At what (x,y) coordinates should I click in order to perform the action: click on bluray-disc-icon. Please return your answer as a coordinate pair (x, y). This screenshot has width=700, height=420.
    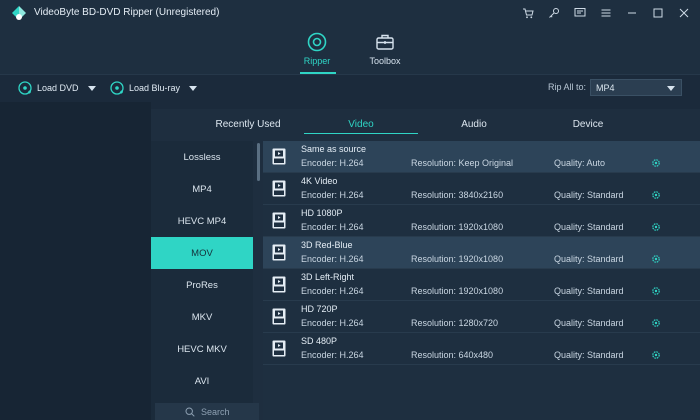
    Looking at the image, I should click on (117, 88).